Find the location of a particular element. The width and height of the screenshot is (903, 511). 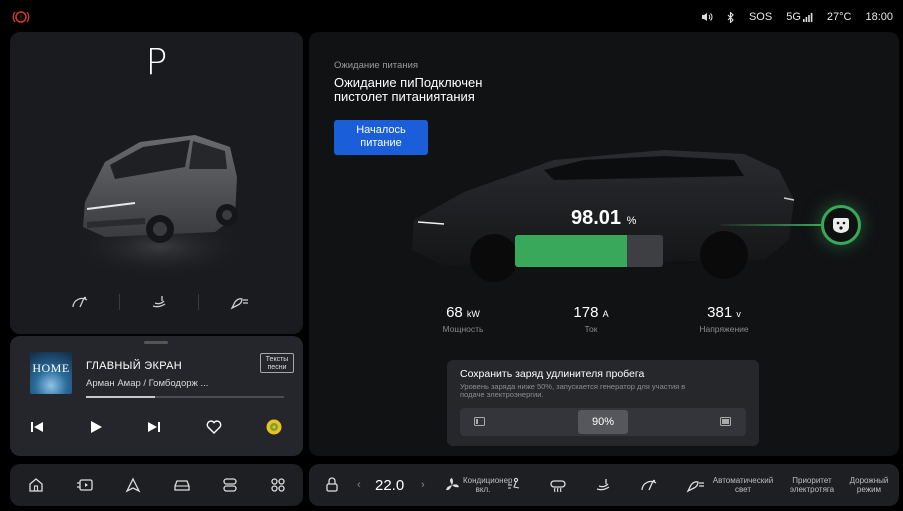

drive-mode-button: Дорожный режим is located at coordinates (869, 485).